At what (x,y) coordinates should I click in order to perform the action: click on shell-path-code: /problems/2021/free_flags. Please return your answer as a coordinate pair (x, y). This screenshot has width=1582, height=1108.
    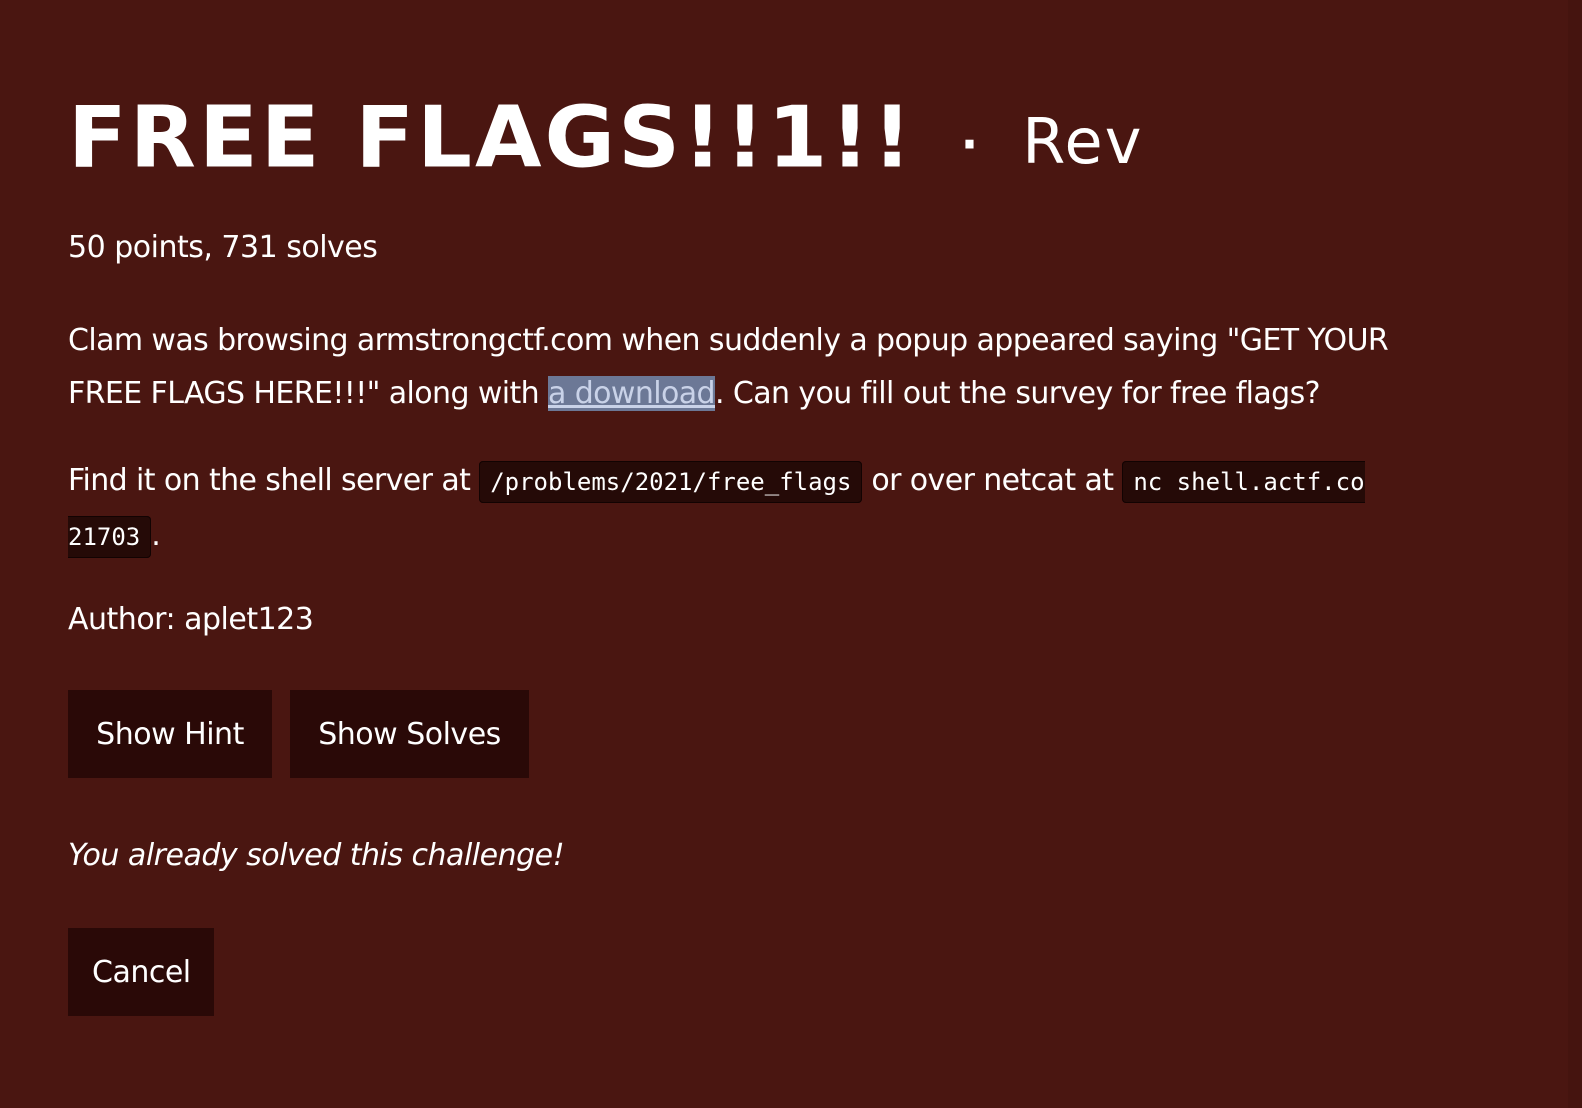
    Looking at the image, I should click on (671, 482).